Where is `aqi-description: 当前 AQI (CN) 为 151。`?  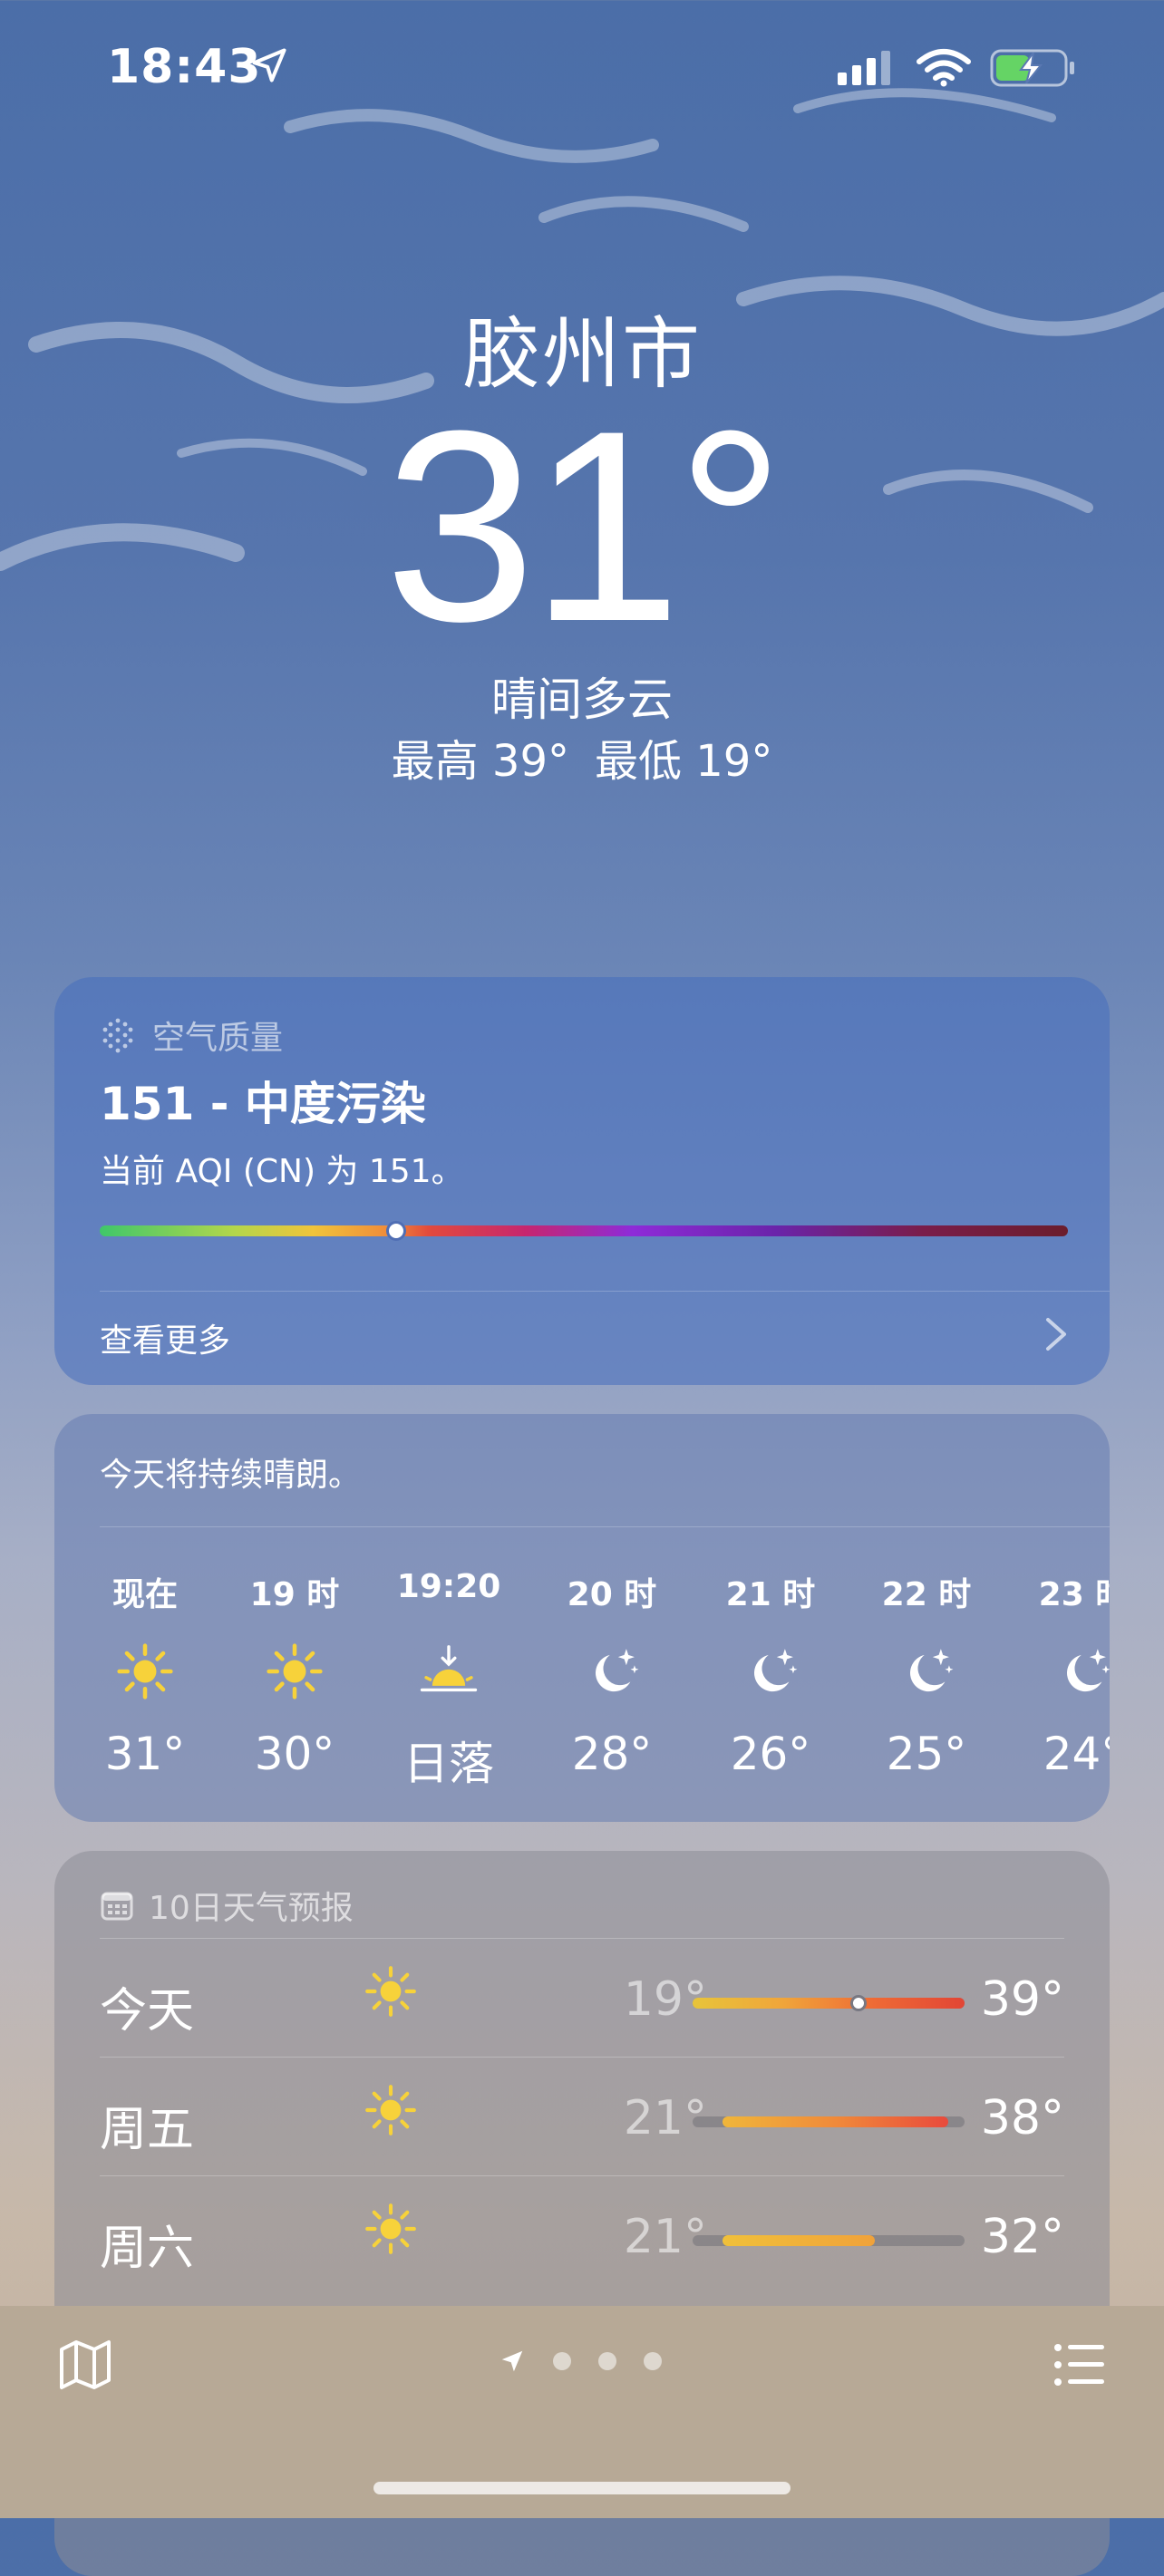
aqi-description: 当前 AQI (CN) 为 151。 is located at coordinates (282, 1171).